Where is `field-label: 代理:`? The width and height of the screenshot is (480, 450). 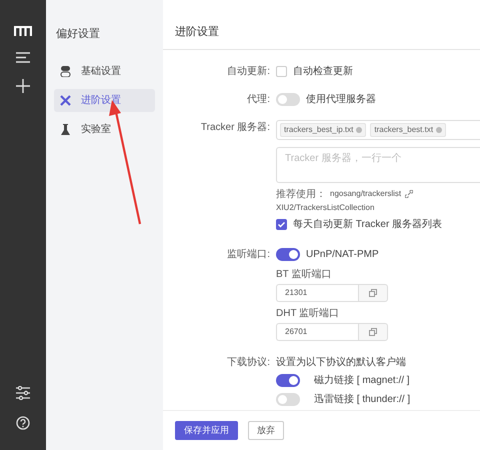 field-label: 代理: is located at coordinates (258, 99).